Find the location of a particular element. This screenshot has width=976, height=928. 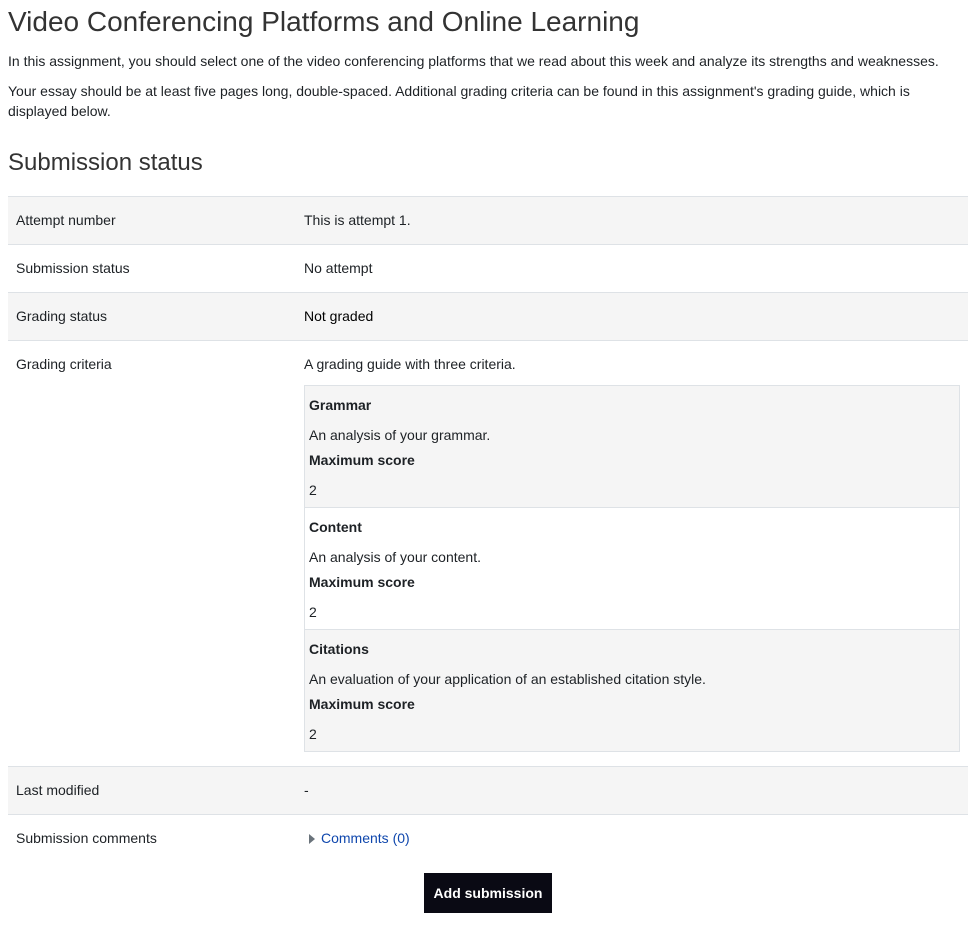

criterion-name: Content is located at coordinates (335, 527).